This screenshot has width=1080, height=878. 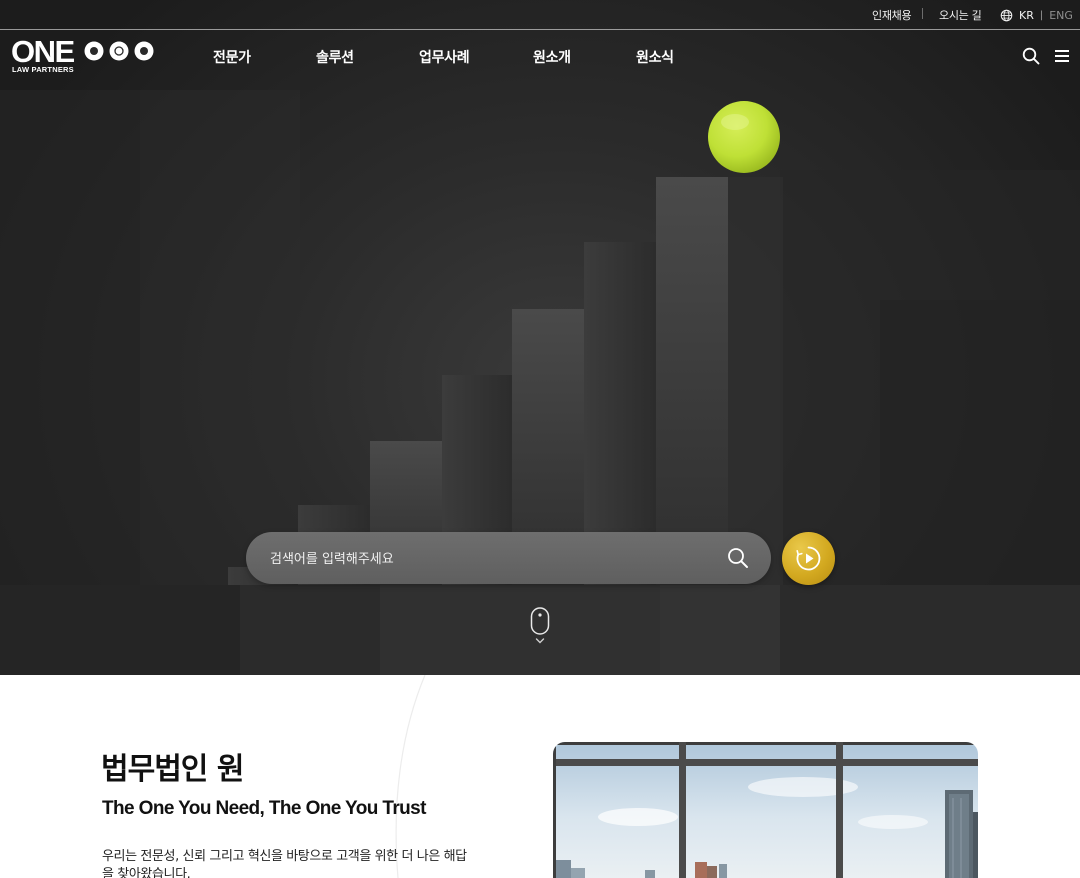 What do you see at coordinates (1026, 15) in the screenshot?
I see `lang-kr-link: KR` at bounding box center [1026, 15].